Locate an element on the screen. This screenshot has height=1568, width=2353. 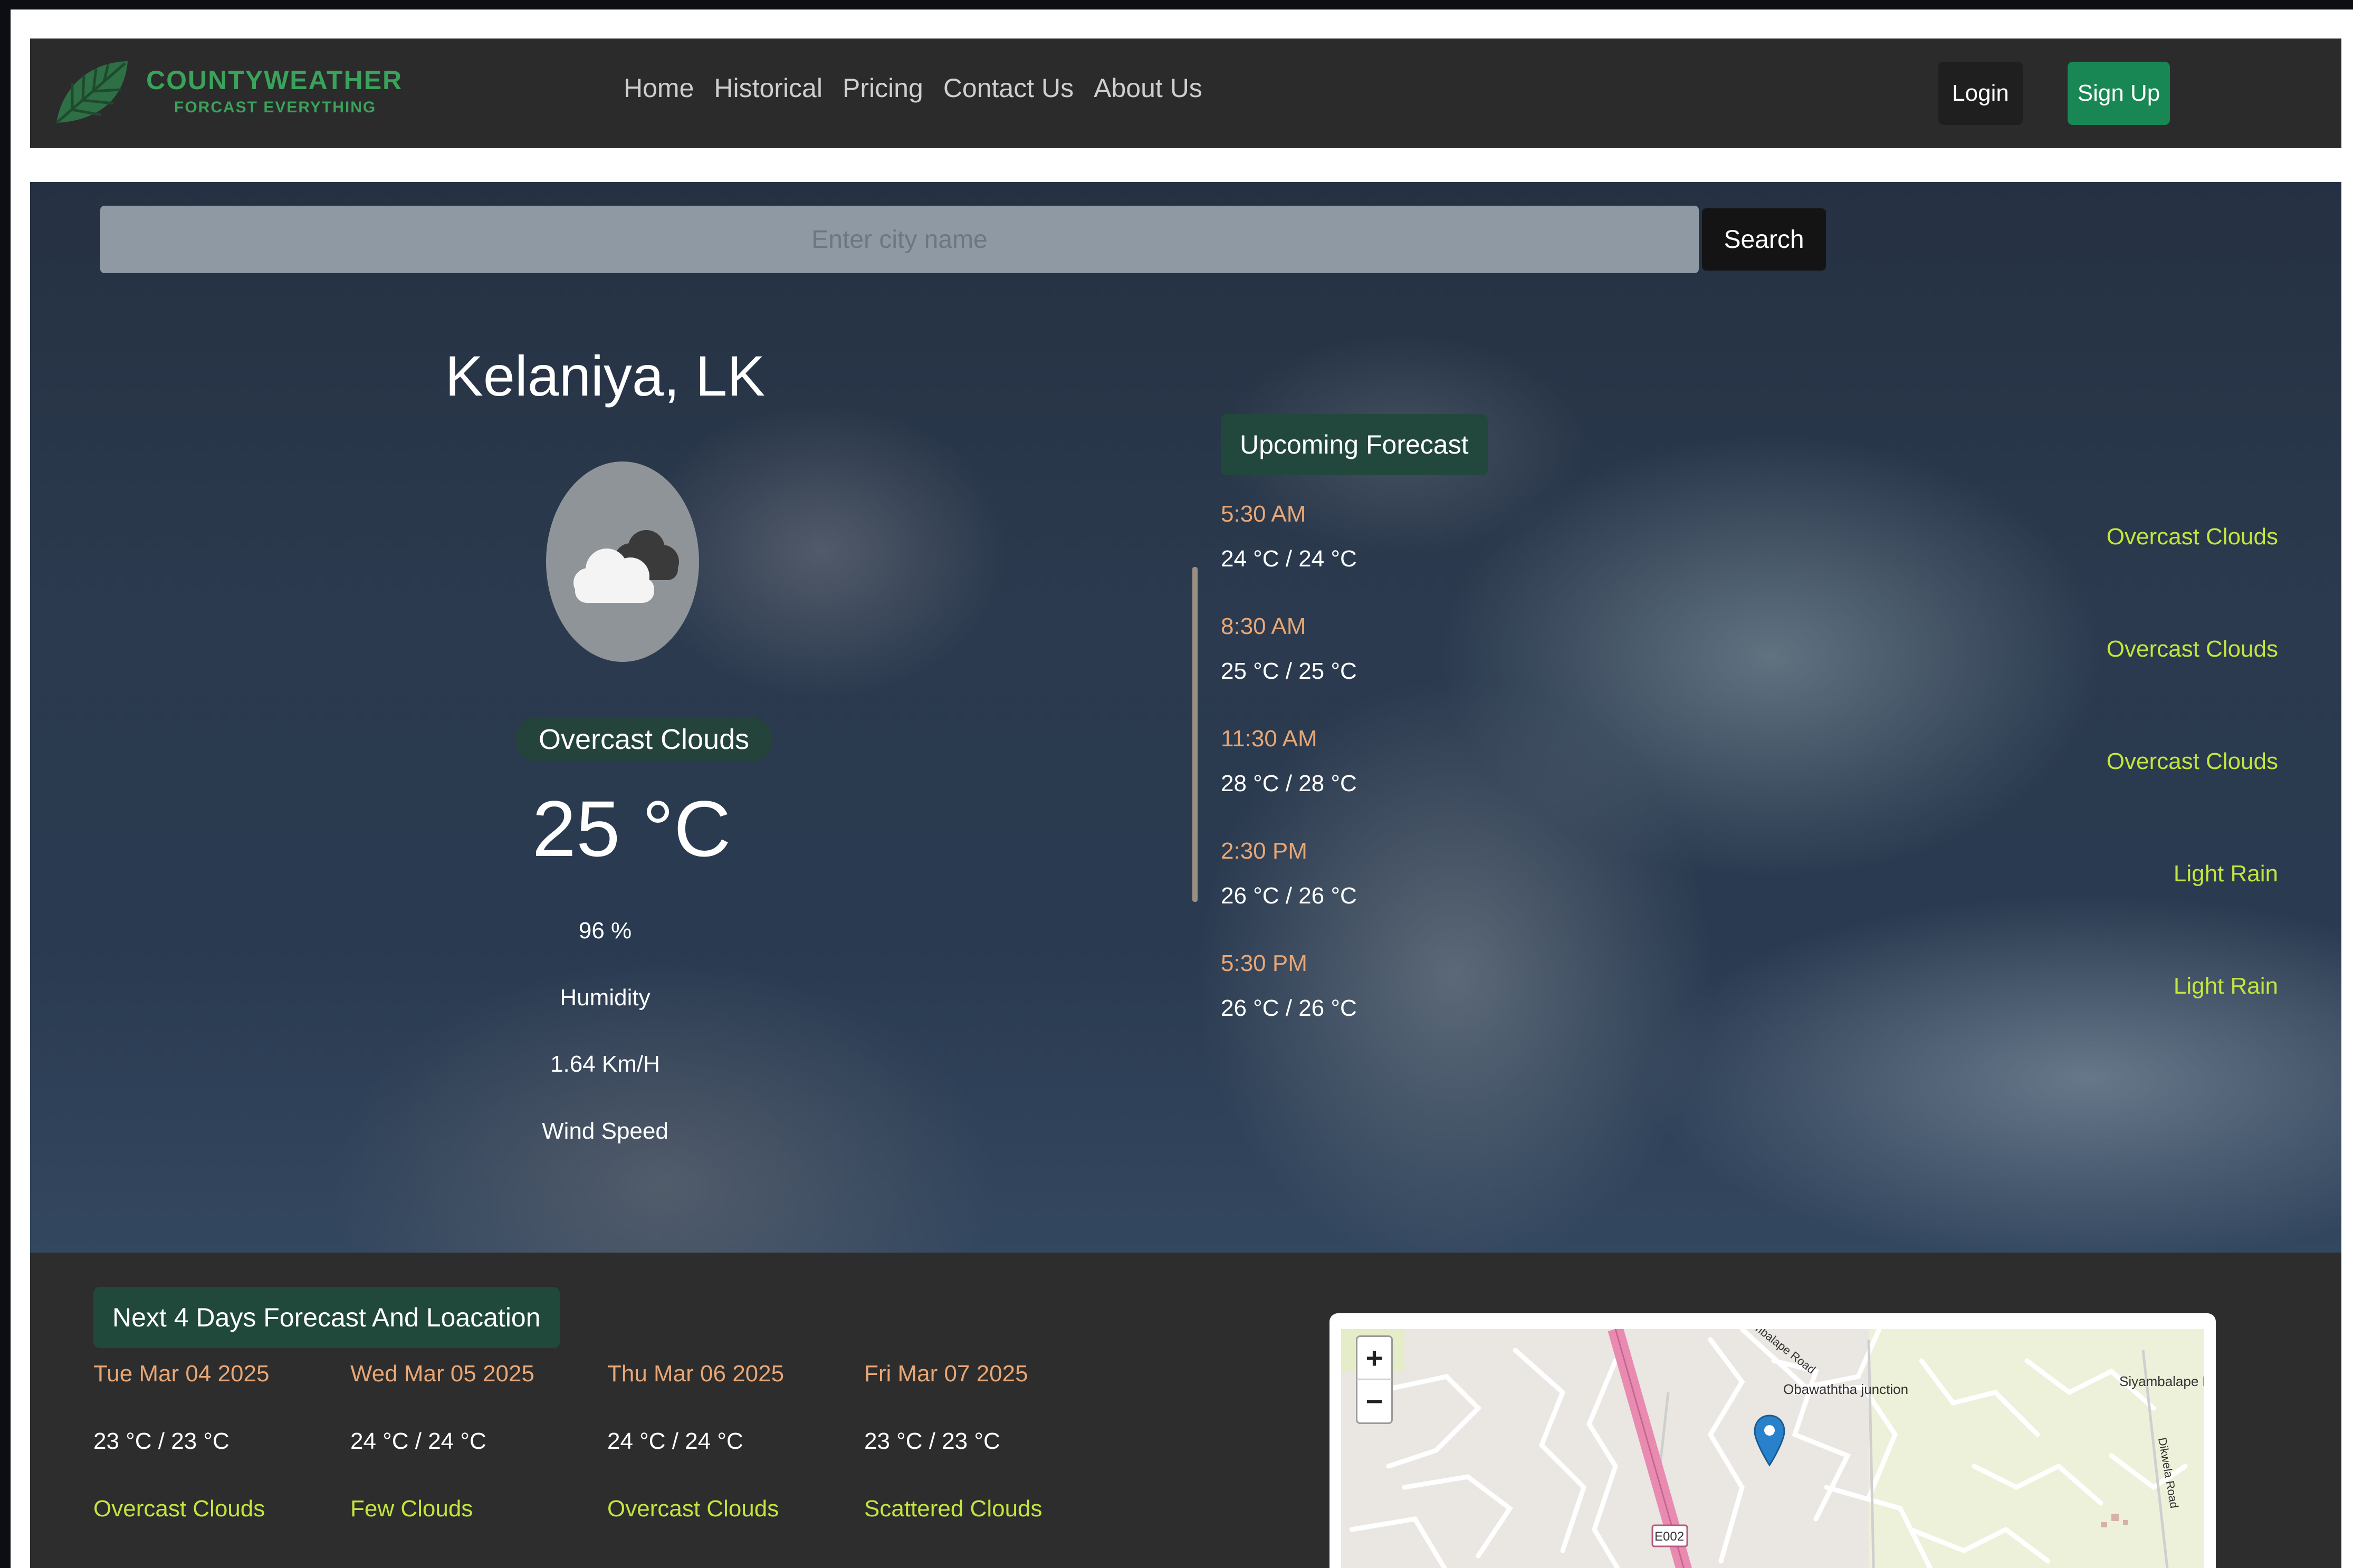
zoom-in-button: + is located at coordinates (1374, 1358).